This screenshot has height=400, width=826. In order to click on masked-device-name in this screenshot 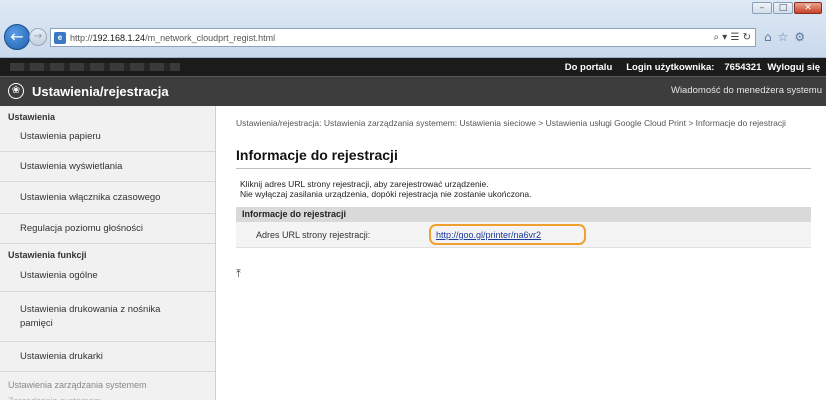, I will do `click(95, 67)`.